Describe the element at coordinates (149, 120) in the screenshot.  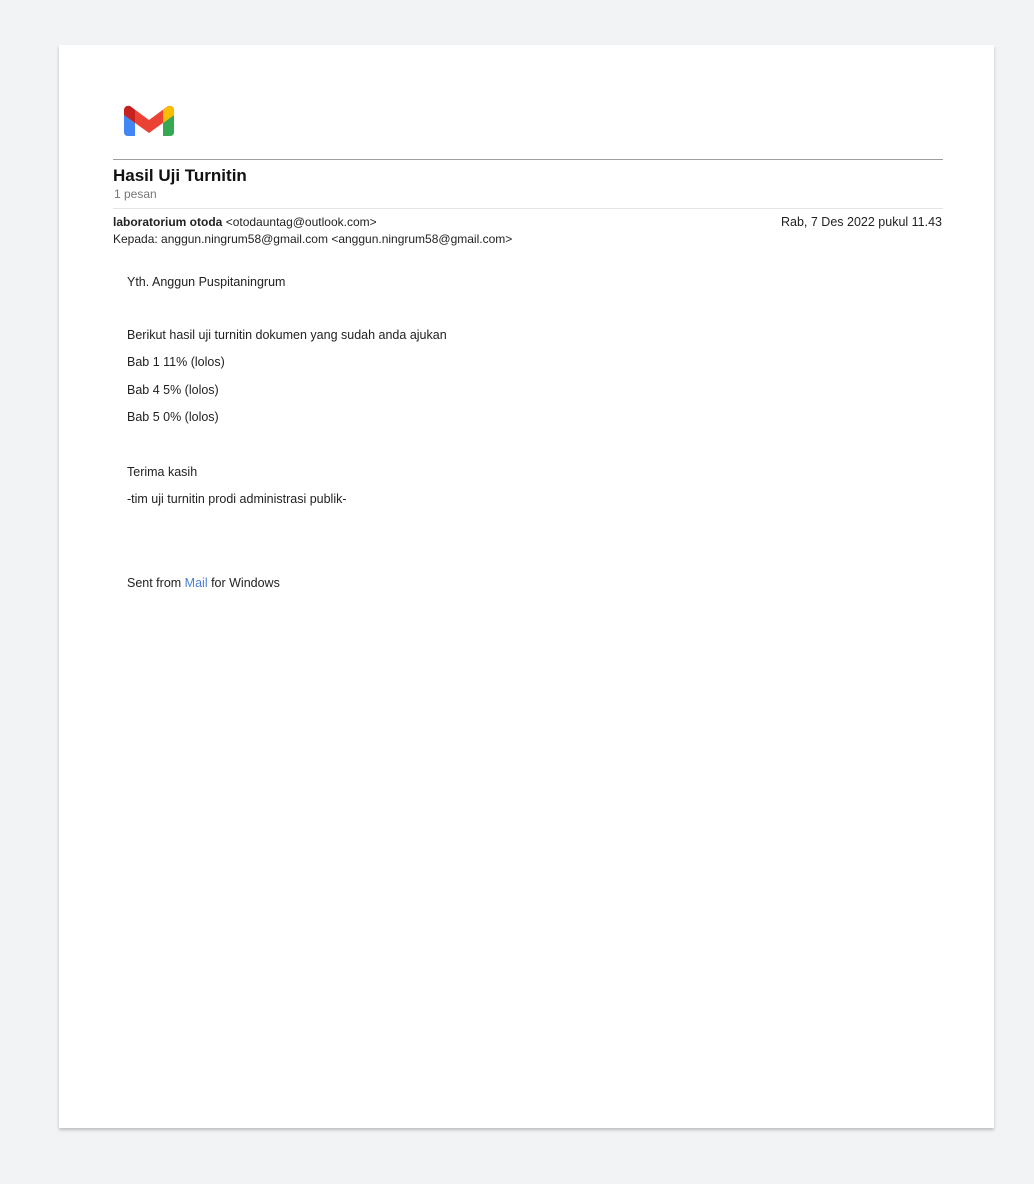
I see `gmail-logo-icon` at that location.